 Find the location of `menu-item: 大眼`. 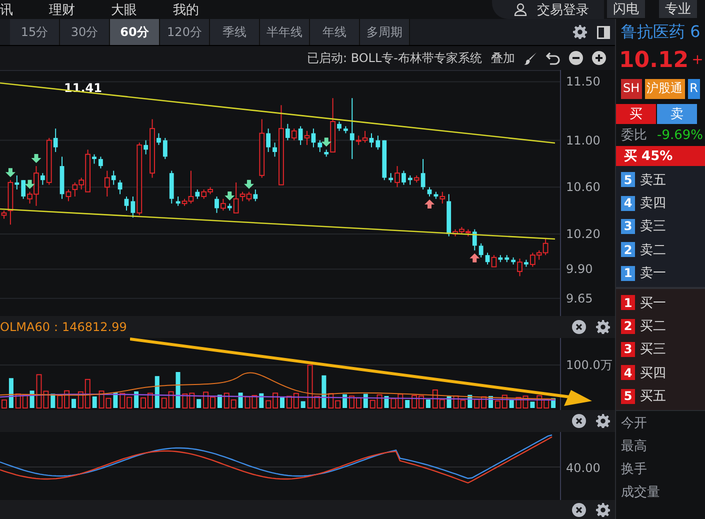

menu-item: 大眼 is located at coordinates (124, 9).